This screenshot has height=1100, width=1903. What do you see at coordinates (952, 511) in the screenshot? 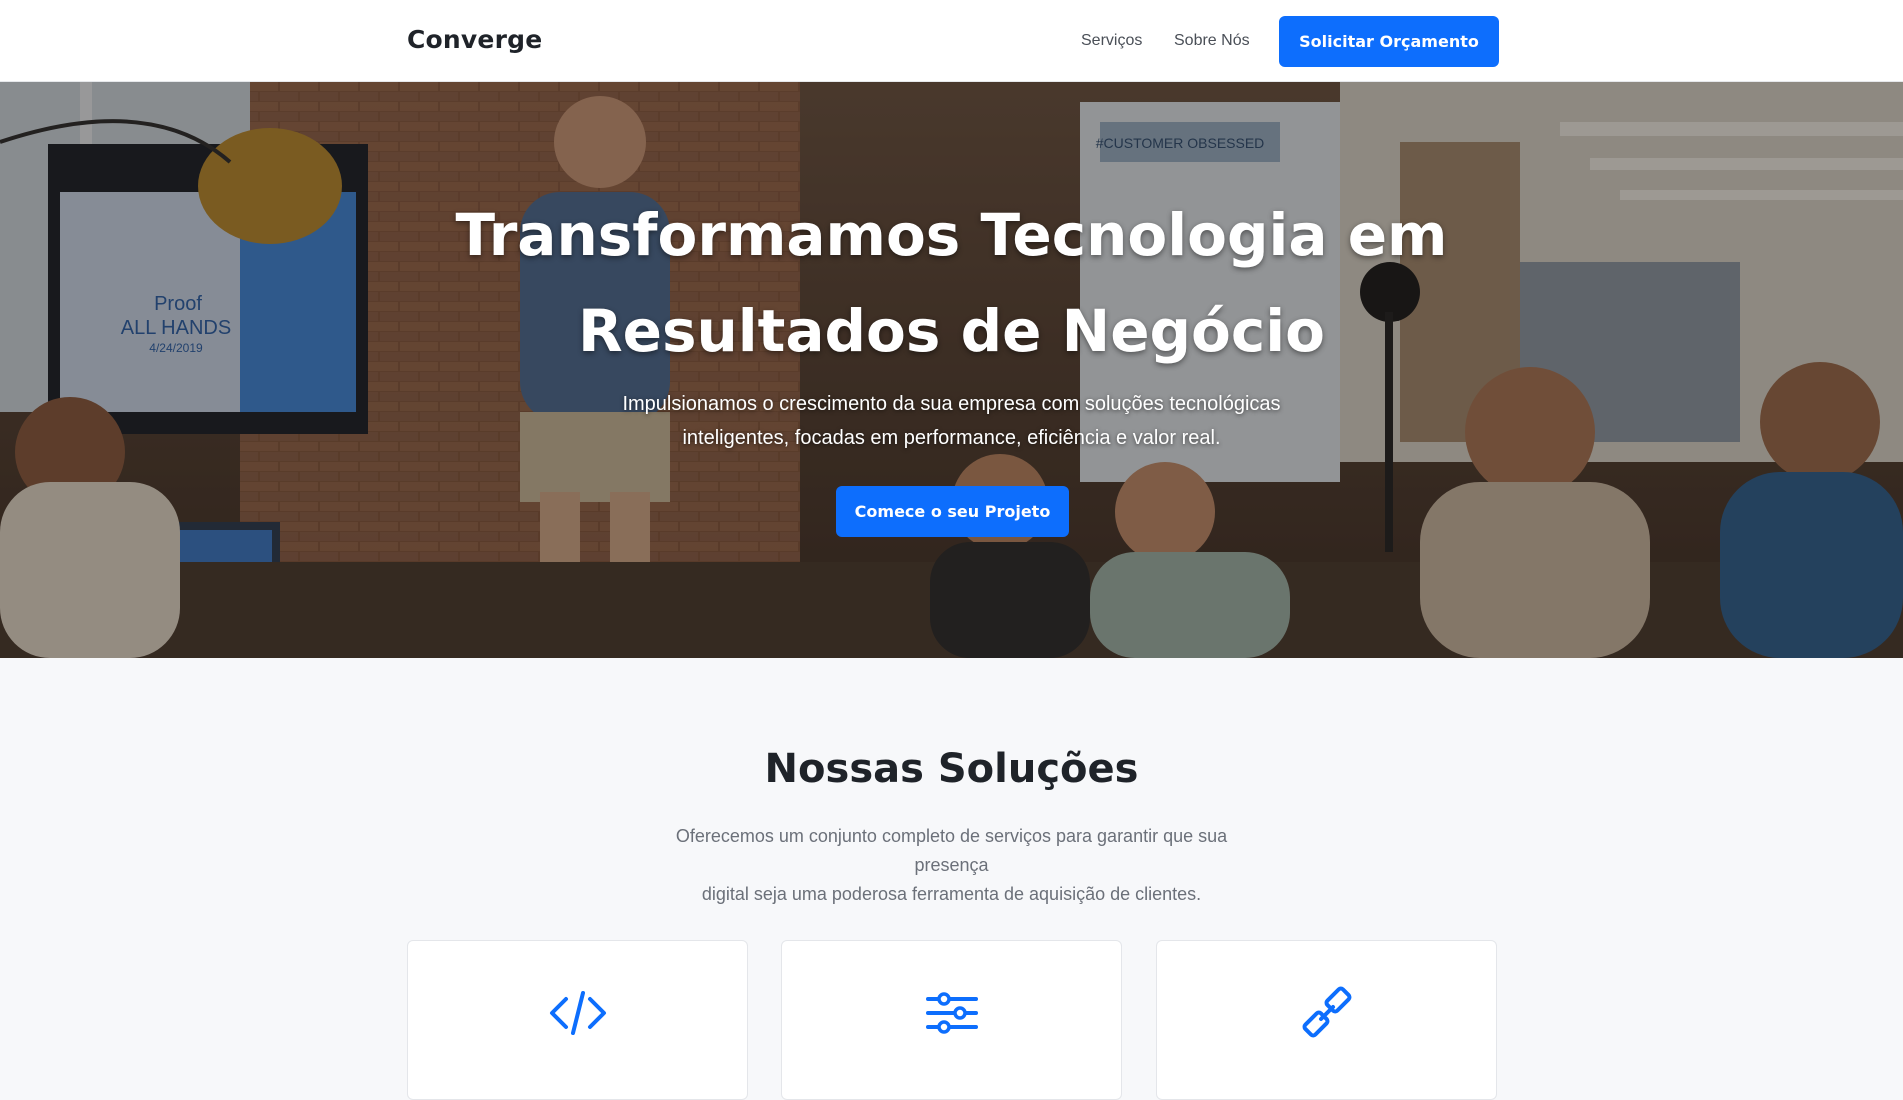
I see `start-project-button: Comece o seu Projeto` at bounding box center [952, 511].